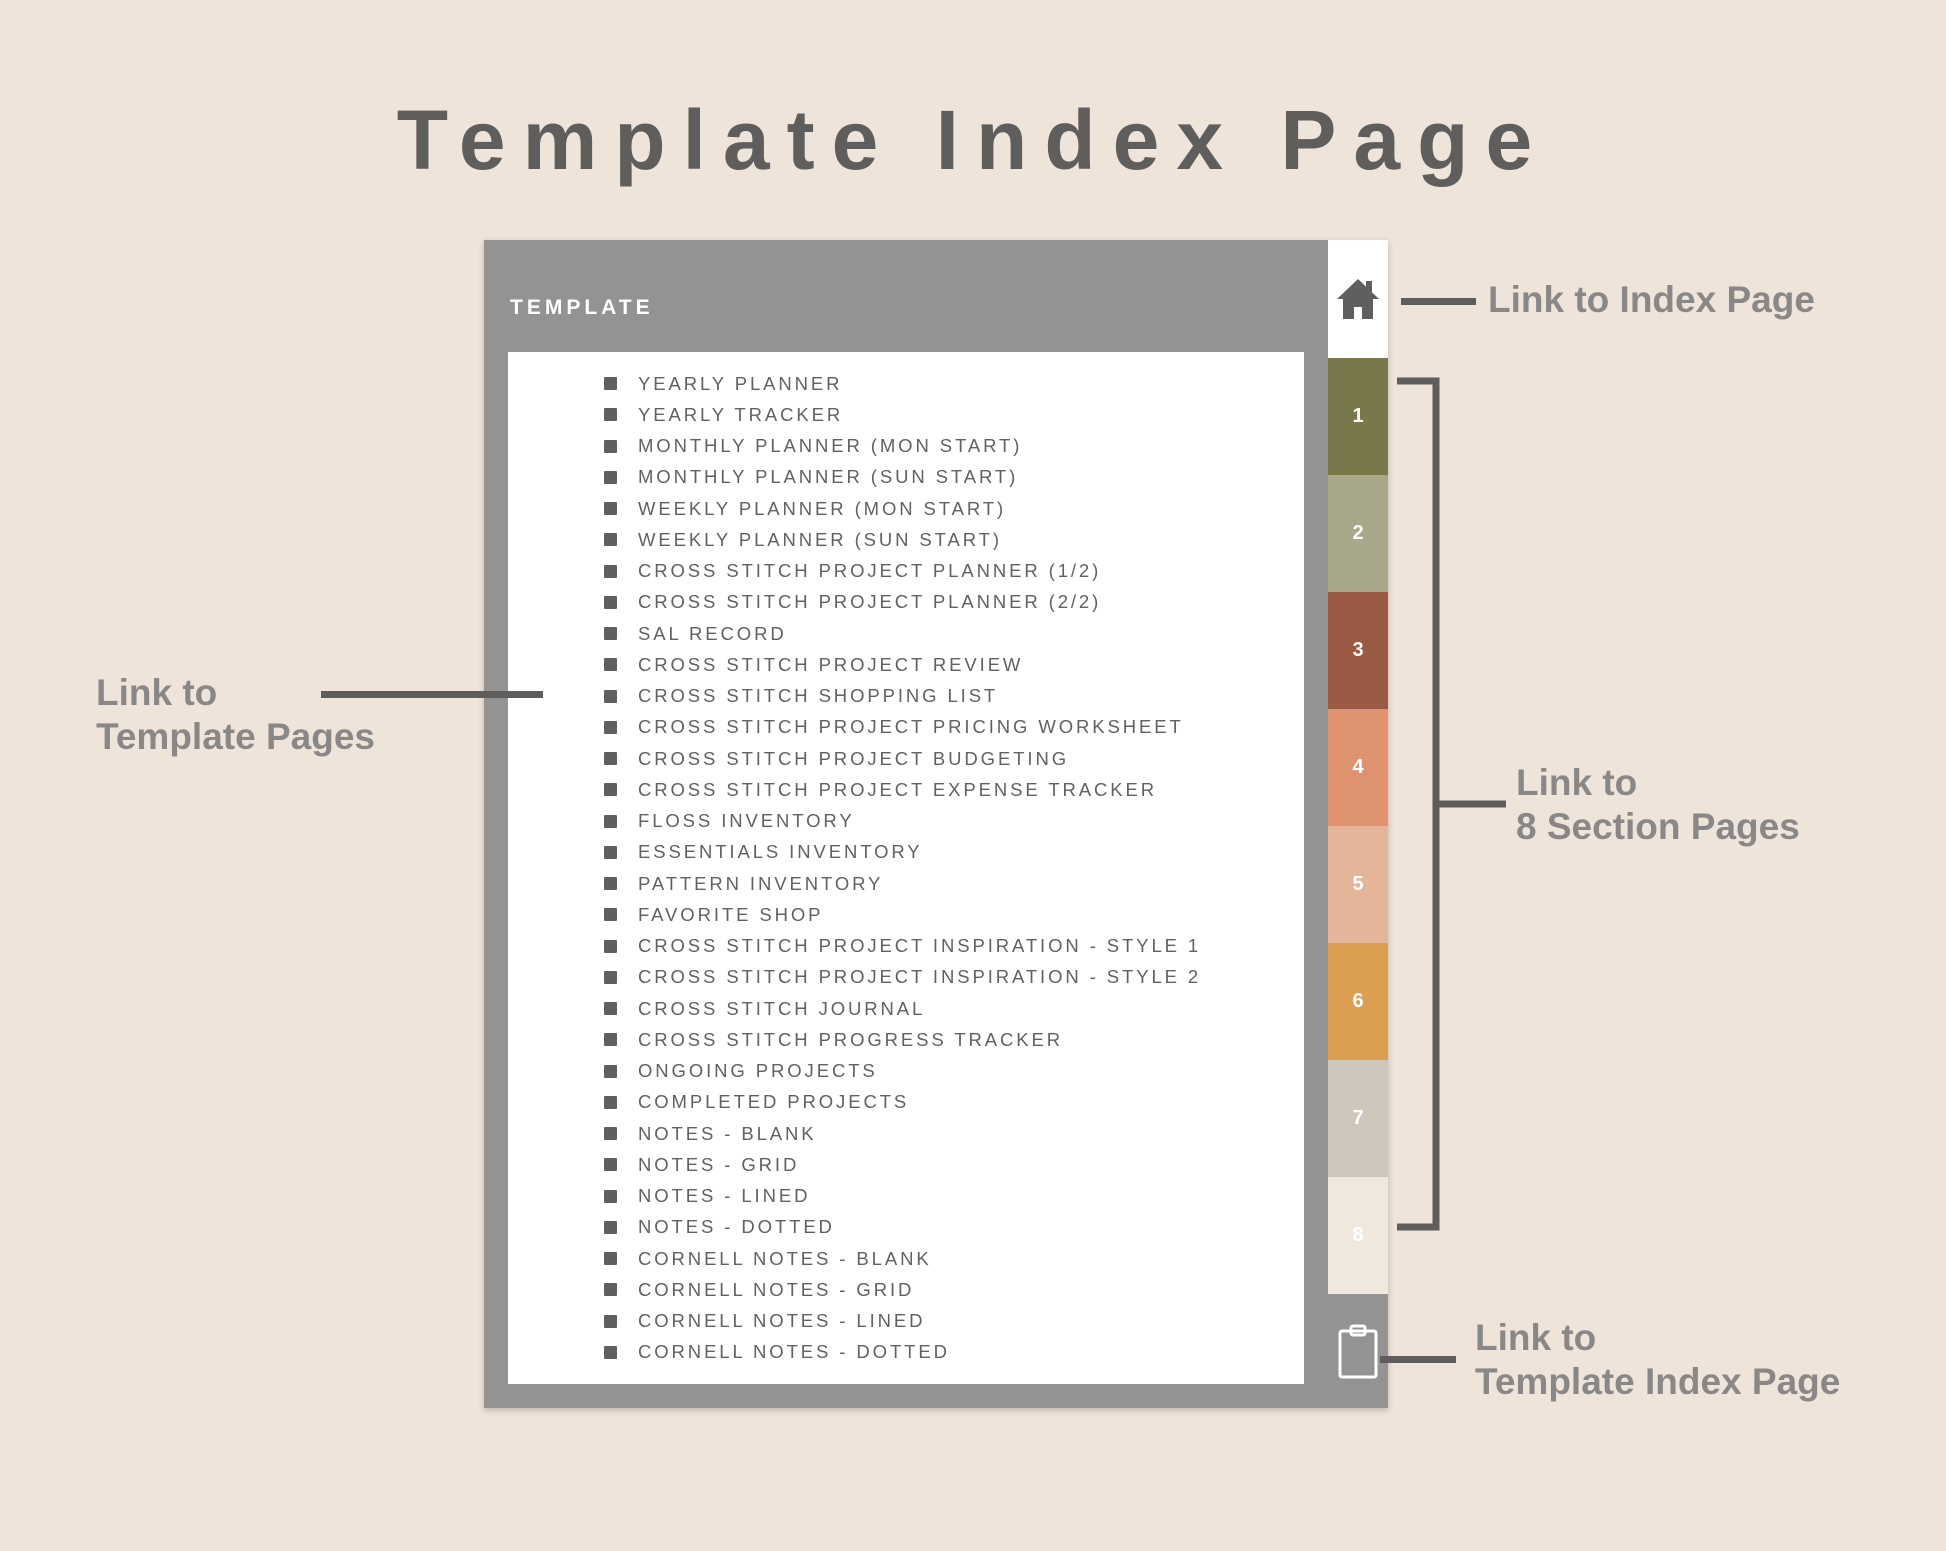  I want to click on template-list-item: YEARLY PLANNER, so click(906, 383).